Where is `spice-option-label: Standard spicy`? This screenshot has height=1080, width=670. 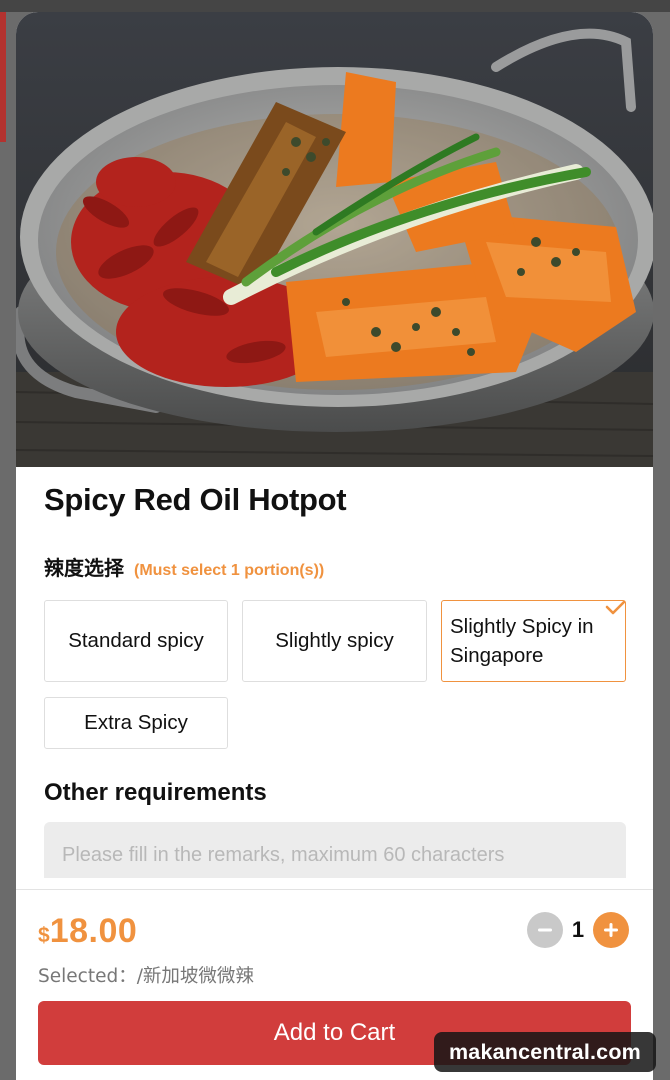 spice-option-label: Standard spicy is located at coordinates (136, 640).